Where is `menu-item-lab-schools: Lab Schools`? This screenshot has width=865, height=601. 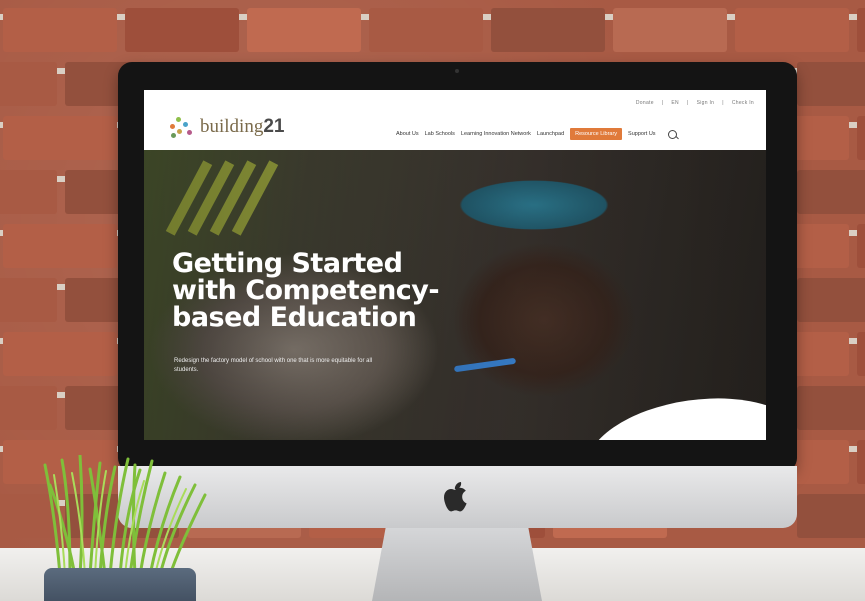
menu-item-lab-schools: Lab Schools is located at coordinates (440, 134).